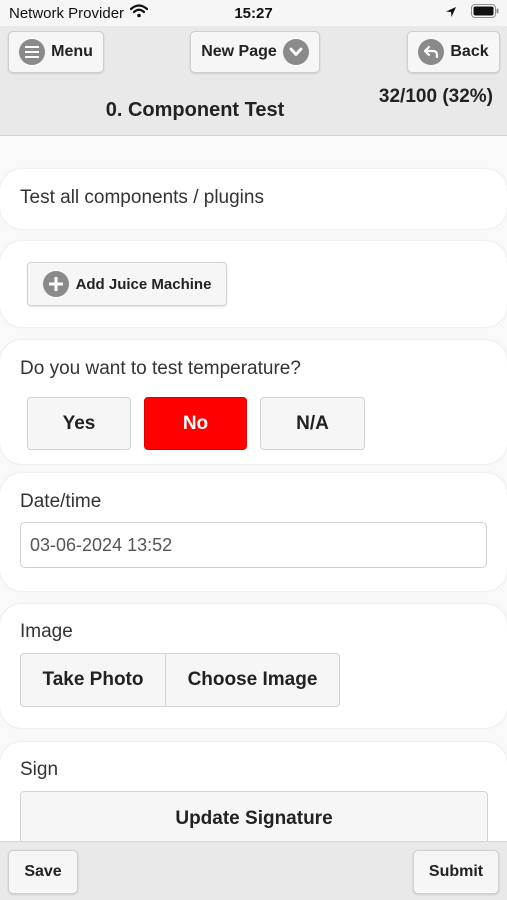  What do you see at coordinates (55, 284) in the screenshot?
I see `plus-icon` at bounding box center [55, 284].